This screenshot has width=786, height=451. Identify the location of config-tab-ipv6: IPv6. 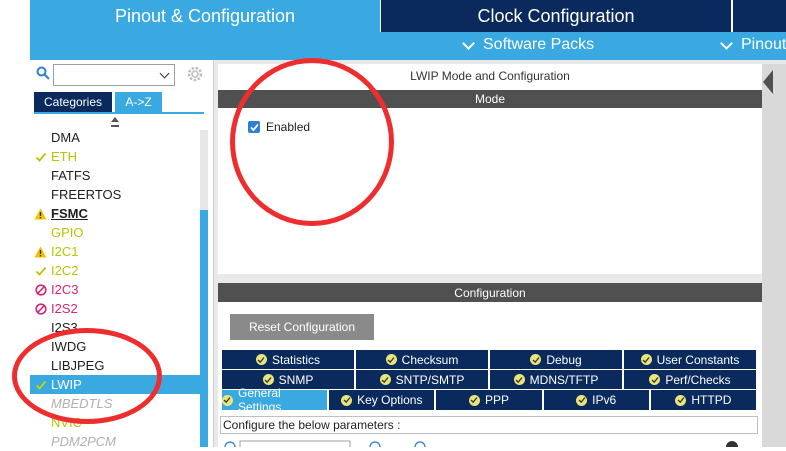
(596, 400).